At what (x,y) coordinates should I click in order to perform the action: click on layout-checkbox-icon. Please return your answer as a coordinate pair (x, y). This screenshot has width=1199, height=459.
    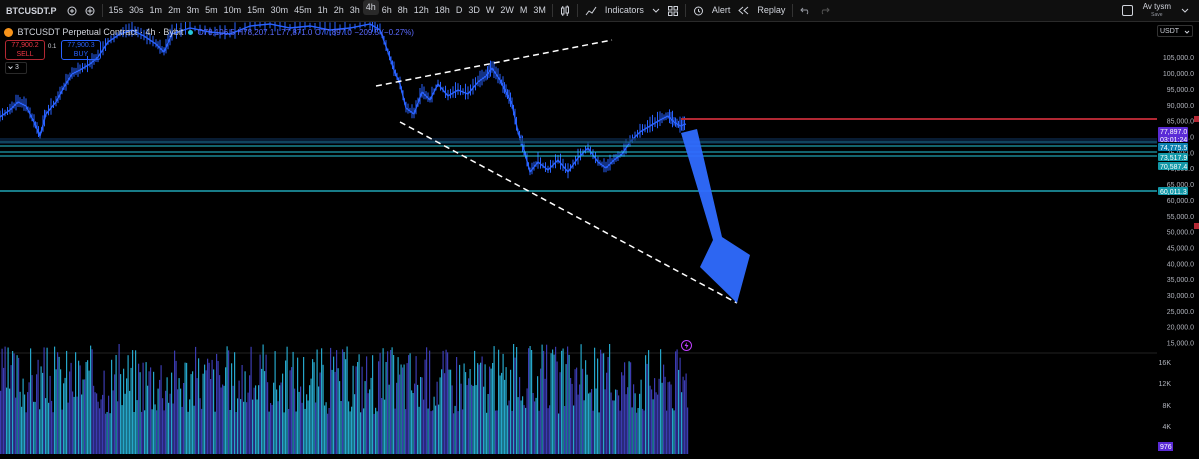
    Looking at the image, I should click on (1130, 10).